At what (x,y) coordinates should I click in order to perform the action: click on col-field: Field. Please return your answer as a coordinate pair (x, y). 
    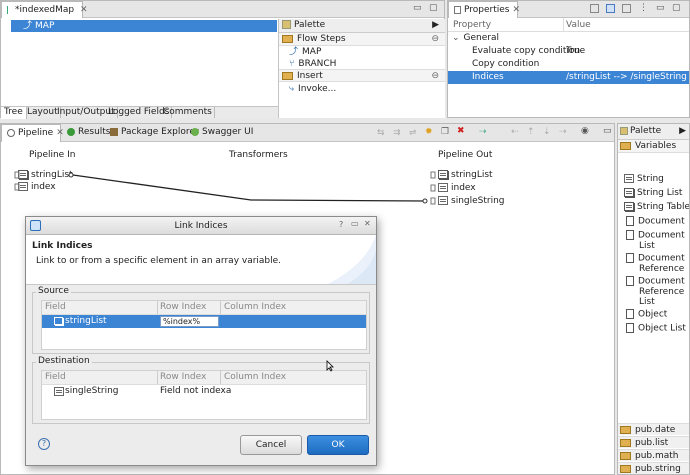
    Looking at the image, I should click on (55, 307).